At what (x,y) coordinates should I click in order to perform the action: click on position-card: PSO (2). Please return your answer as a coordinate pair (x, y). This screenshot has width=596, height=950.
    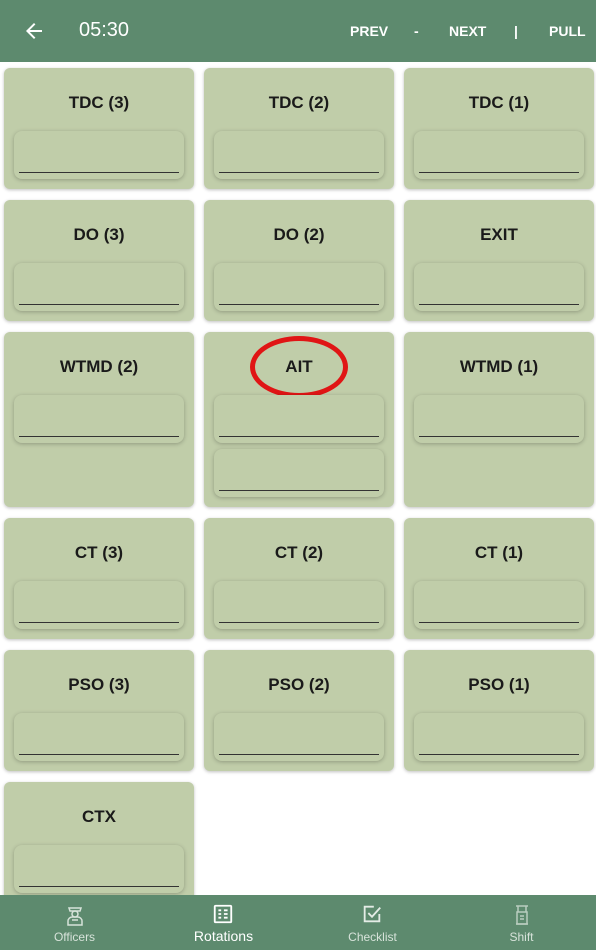
    Looking at the image, I should click on (299, 710).